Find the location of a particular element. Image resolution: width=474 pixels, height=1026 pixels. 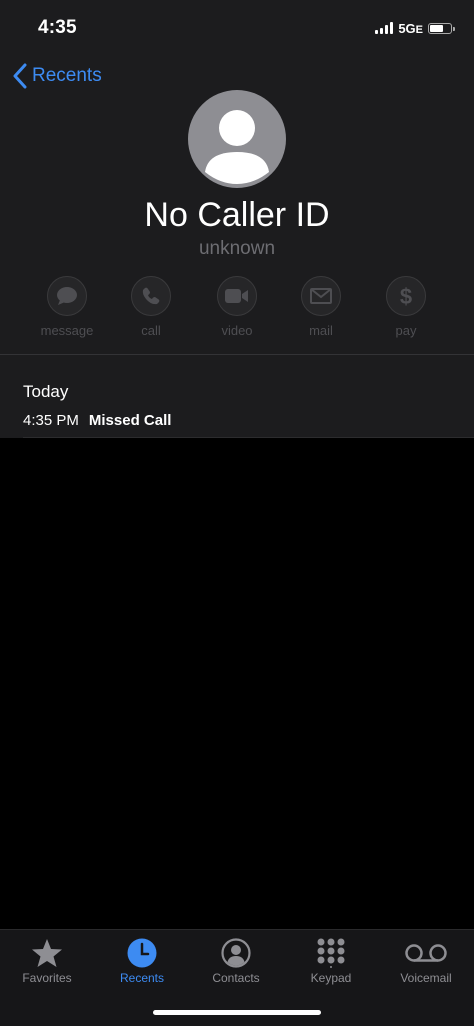

voicemail-icon is located at coordinates (426, 953).